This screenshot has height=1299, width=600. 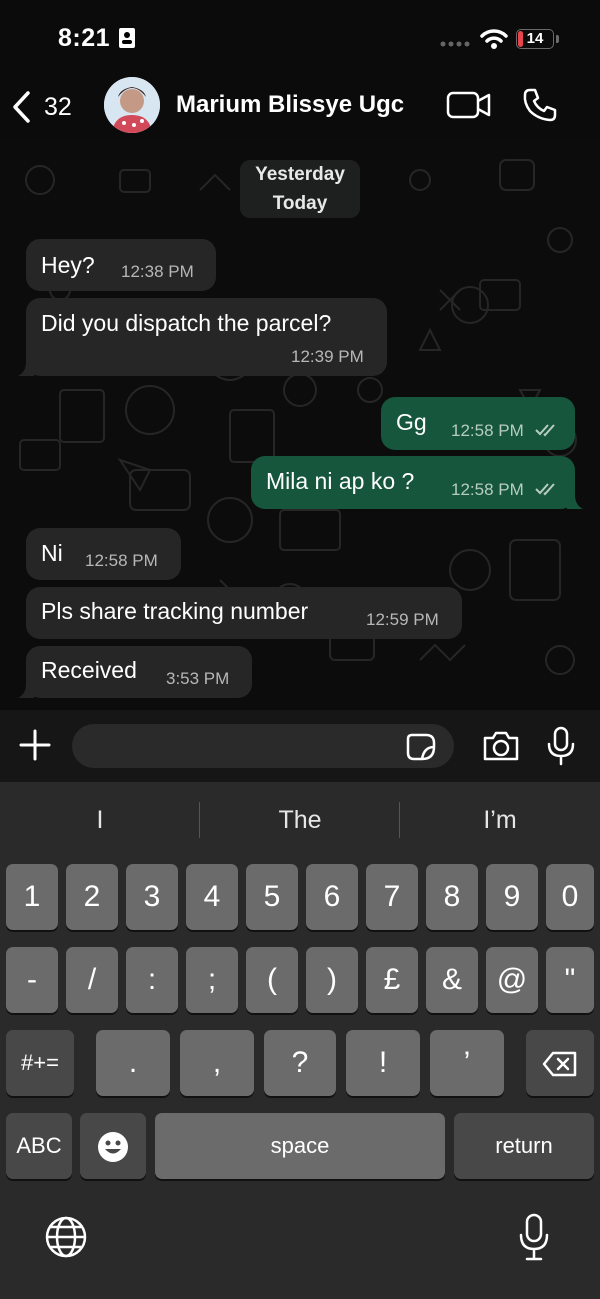 I want to click on message-bubble-outgoing: Gg 12:58 PM, so click(x=478, y=423).